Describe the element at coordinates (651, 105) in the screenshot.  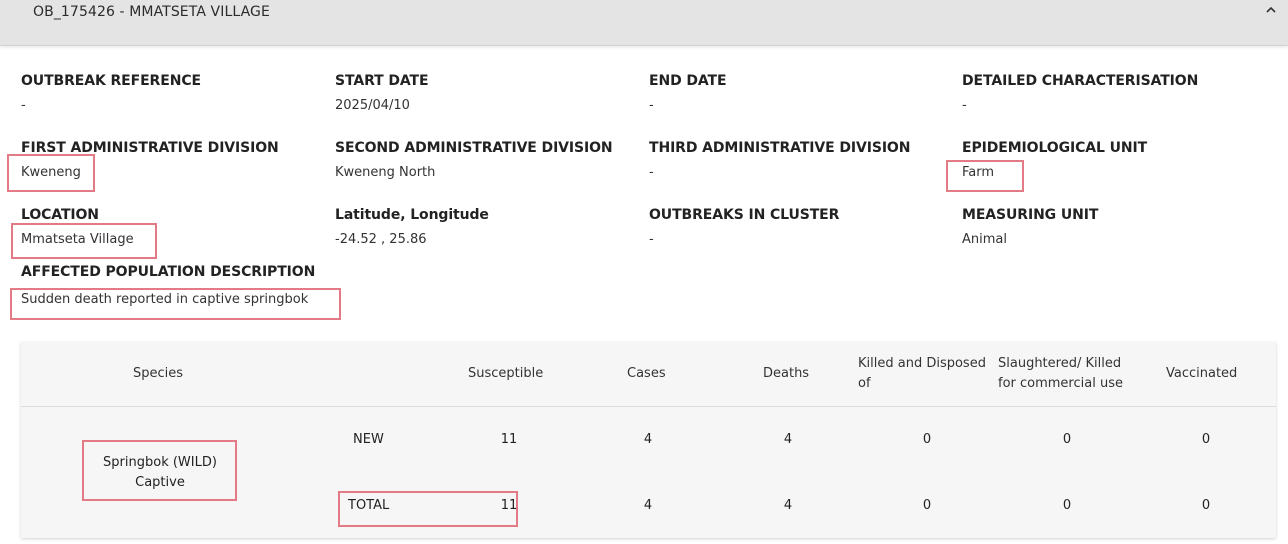
I see `end-date-value: -` at that location.